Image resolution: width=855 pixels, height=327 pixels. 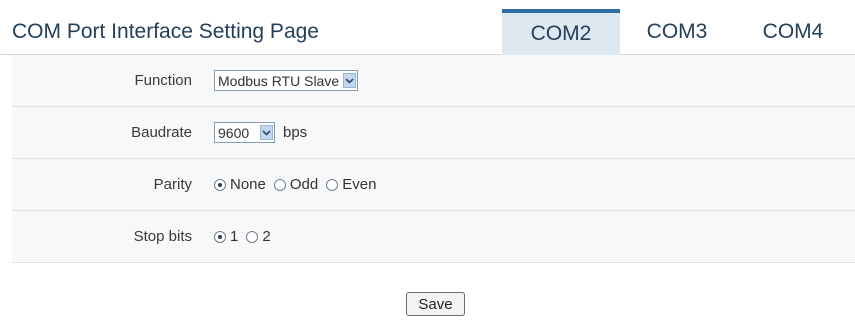 I want to click on function-label: Function, so click(x=163, y=80).